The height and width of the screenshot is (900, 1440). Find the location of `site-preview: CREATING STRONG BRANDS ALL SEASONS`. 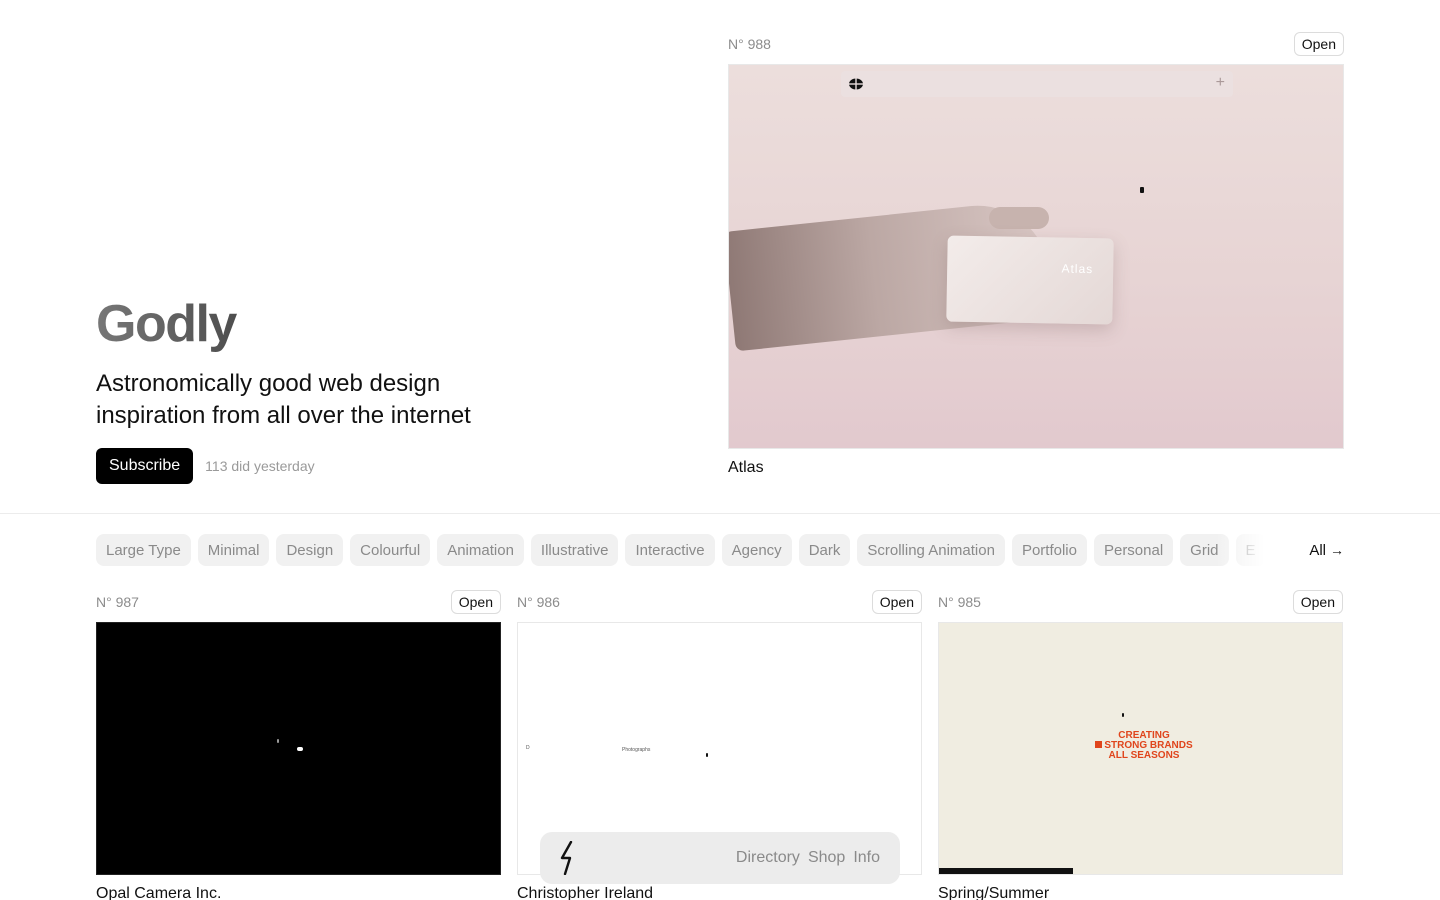

site-preview: CREATING STRONG BRANDS ALL SEASONS is located at coordinates (1140, 748).